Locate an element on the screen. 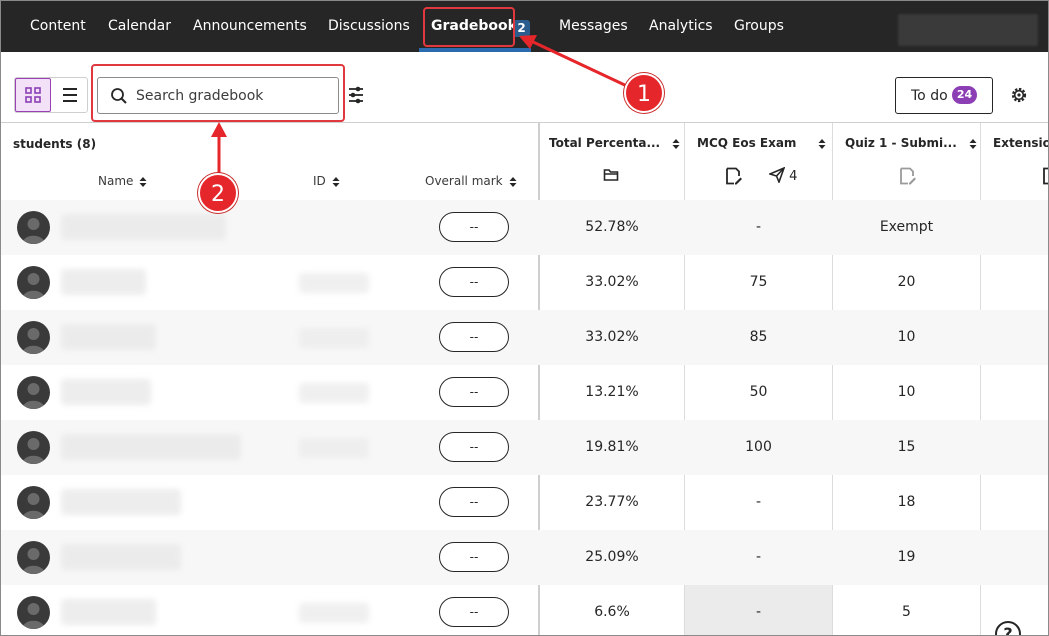 The width and height of the screenshot is (1049, 636). id-header-text: ID is located at coordinates (319, 181).